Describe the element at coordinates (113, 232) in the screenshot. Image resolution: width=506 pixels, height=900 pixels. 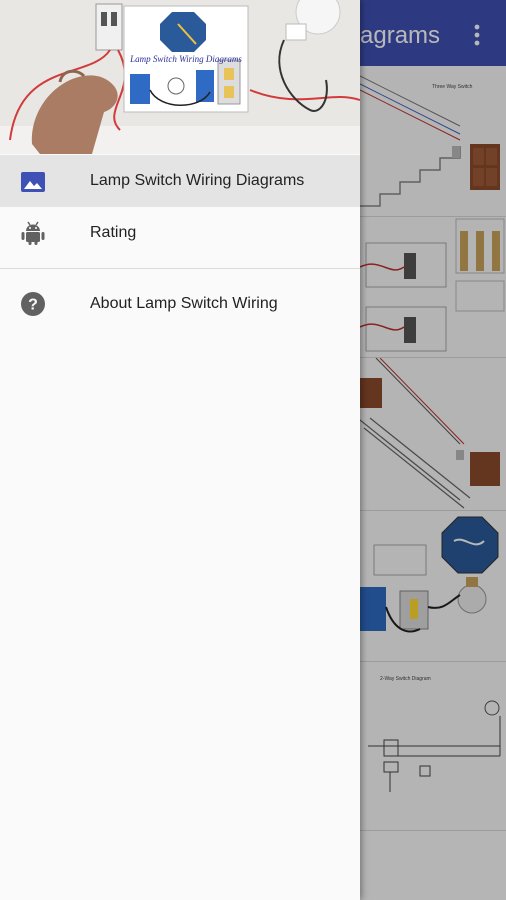
I see `menu-item-label: Rating` at that location.